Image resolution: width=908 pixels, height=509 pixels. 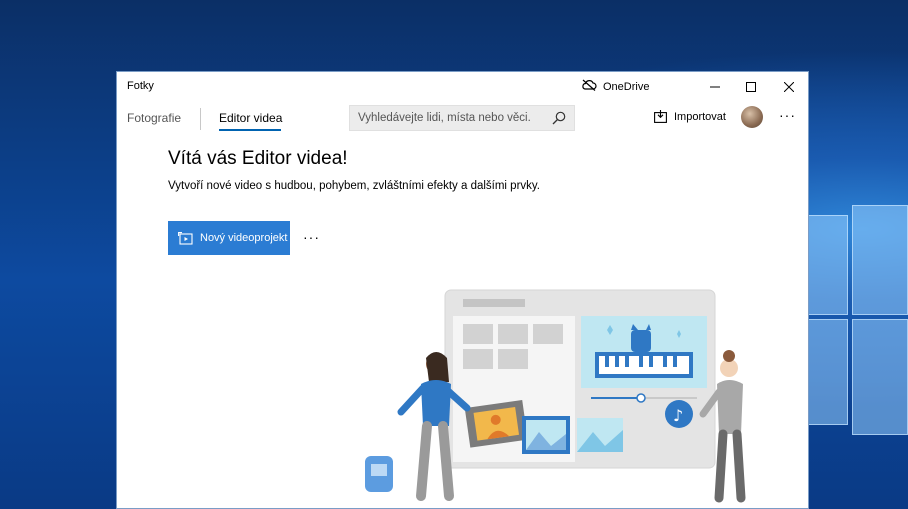 What do you see at coordinates (200, 119) in the screenshot?
I see `tab-divider` at bounding box center [200, 119].